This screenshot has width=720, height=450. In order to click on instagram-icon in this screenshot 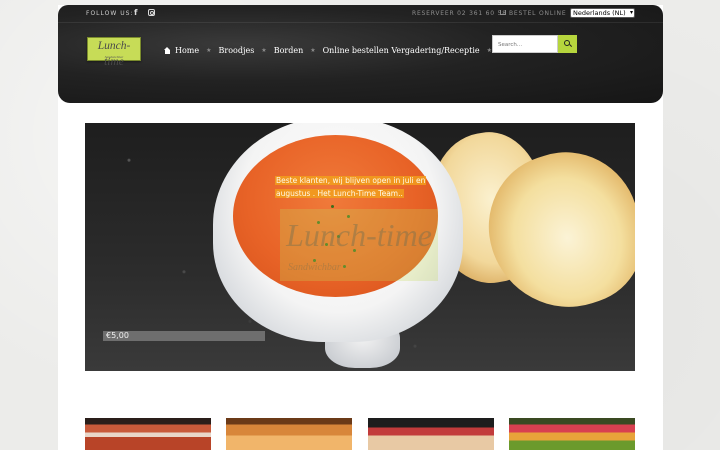, I will do `click(151, 12)`.